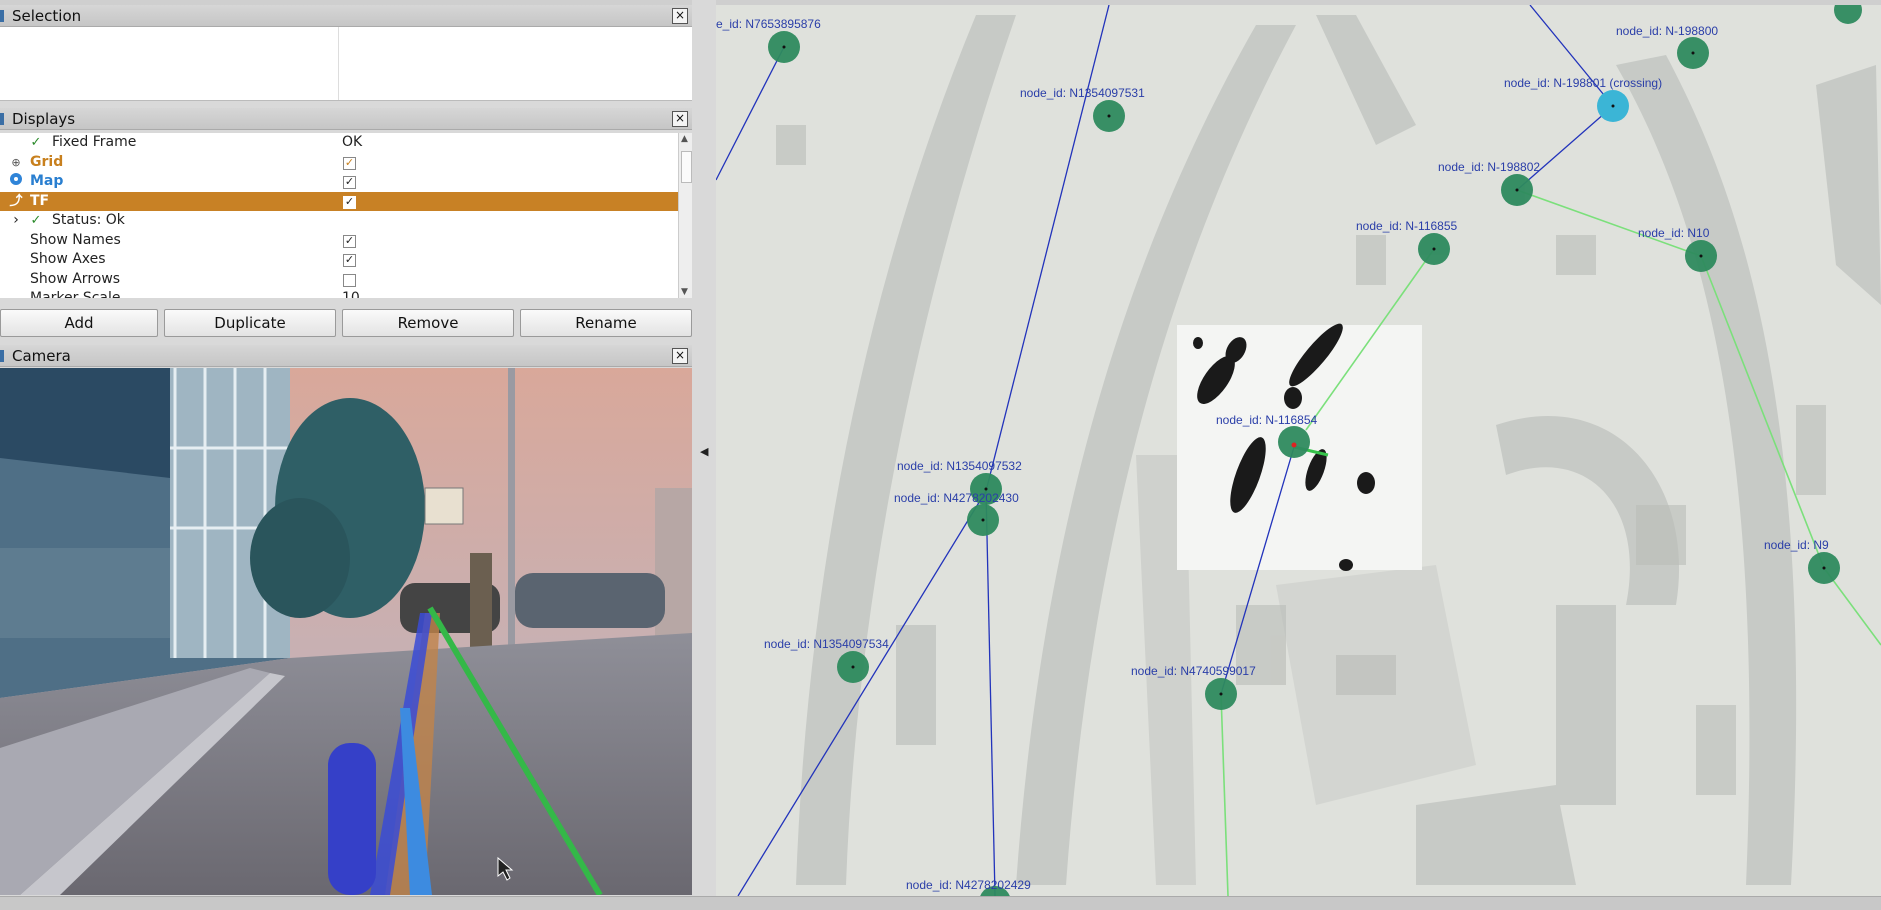 This screenshot has width=1881, height=910. I want to click on scrollbar-thumb, so click(686, 167).